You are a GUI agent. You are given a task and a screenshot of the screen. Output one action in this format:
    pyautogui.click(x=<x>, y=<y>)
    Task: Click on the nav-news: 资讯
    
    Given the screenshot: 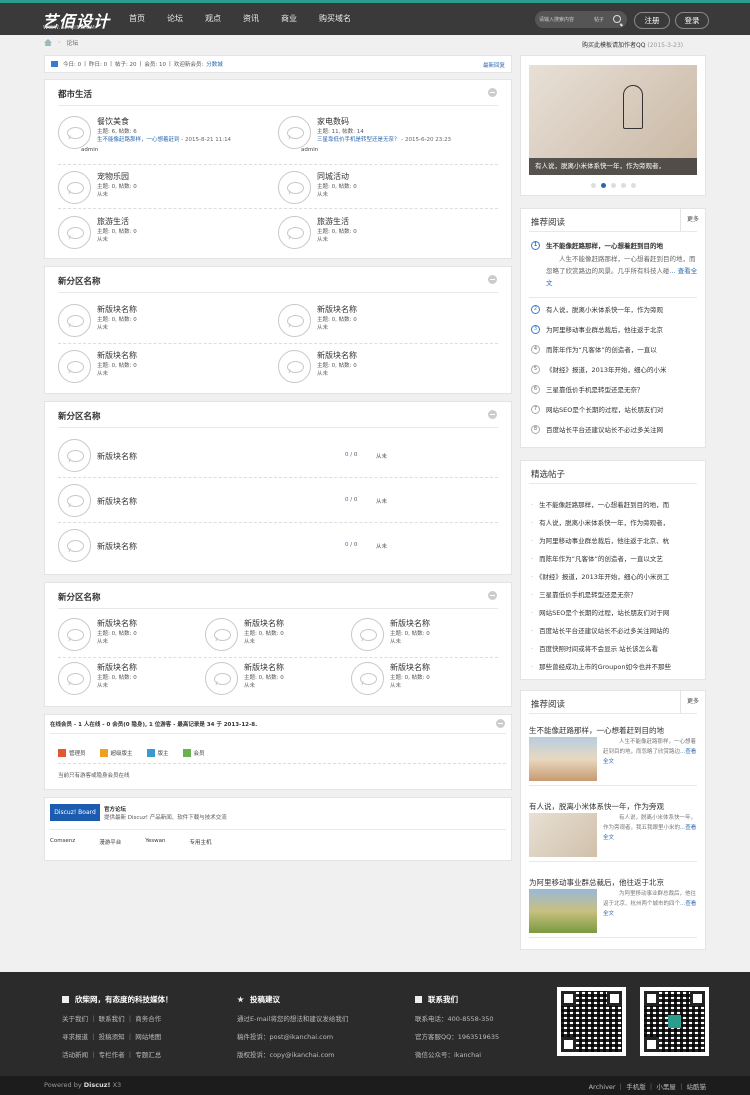 What is the action you would take?
    pyautogui.click(x=251, y=19)
    